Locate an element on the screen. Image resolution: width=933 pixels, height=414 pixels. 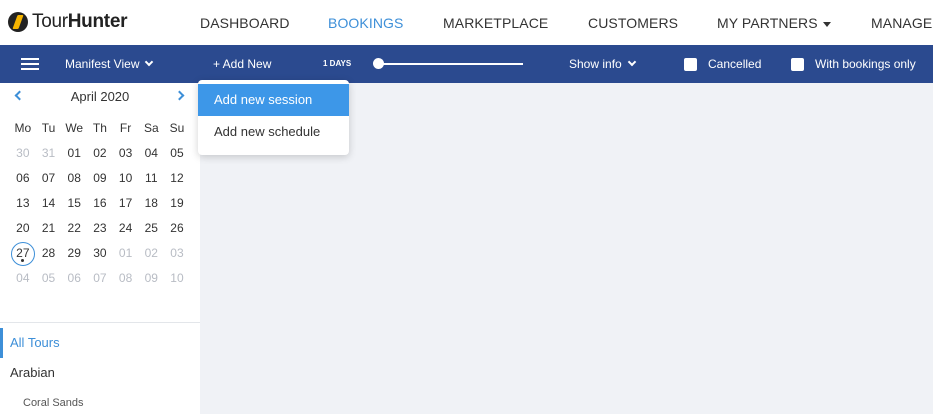
calendar-day: 23 is located at coordinates (100, 228).